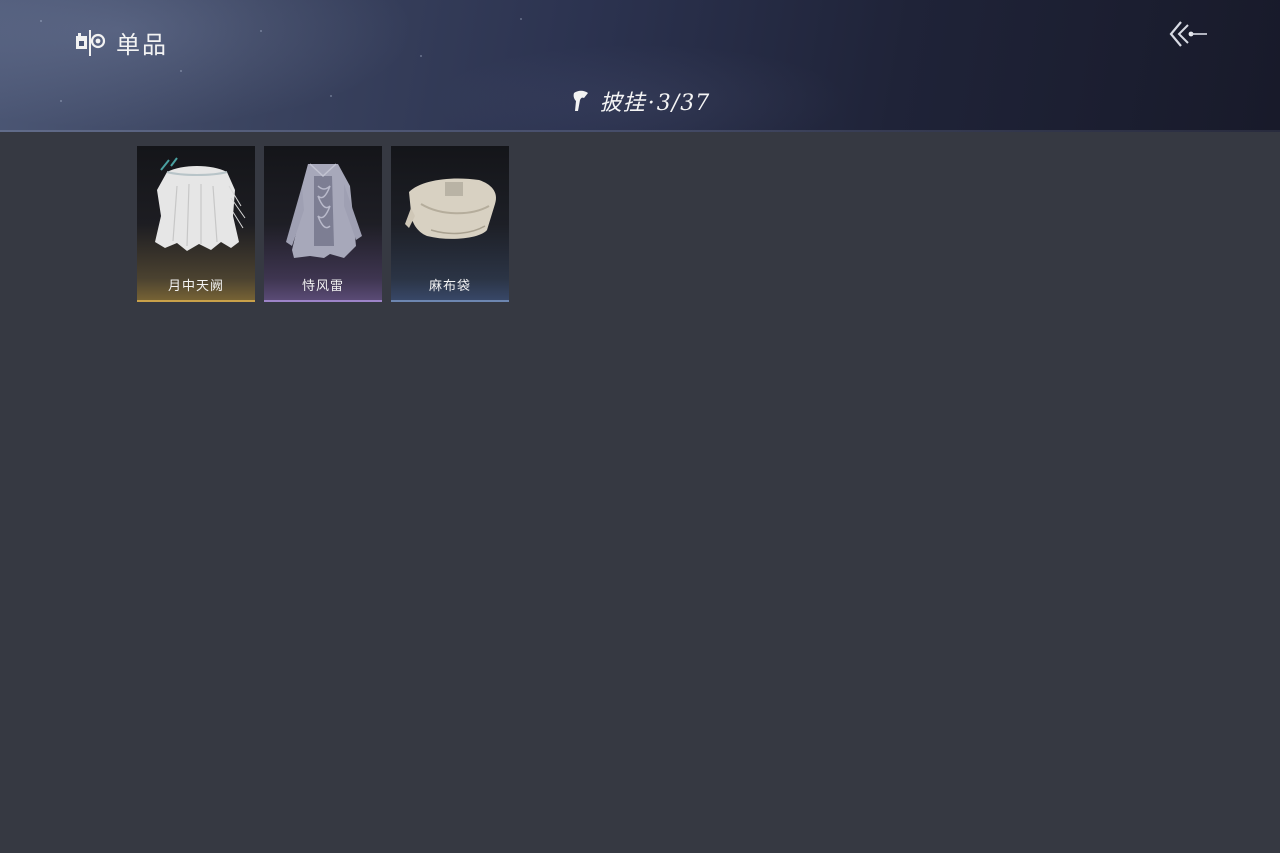  I want to click on item-name: 麻布袋, so click(449, 286).